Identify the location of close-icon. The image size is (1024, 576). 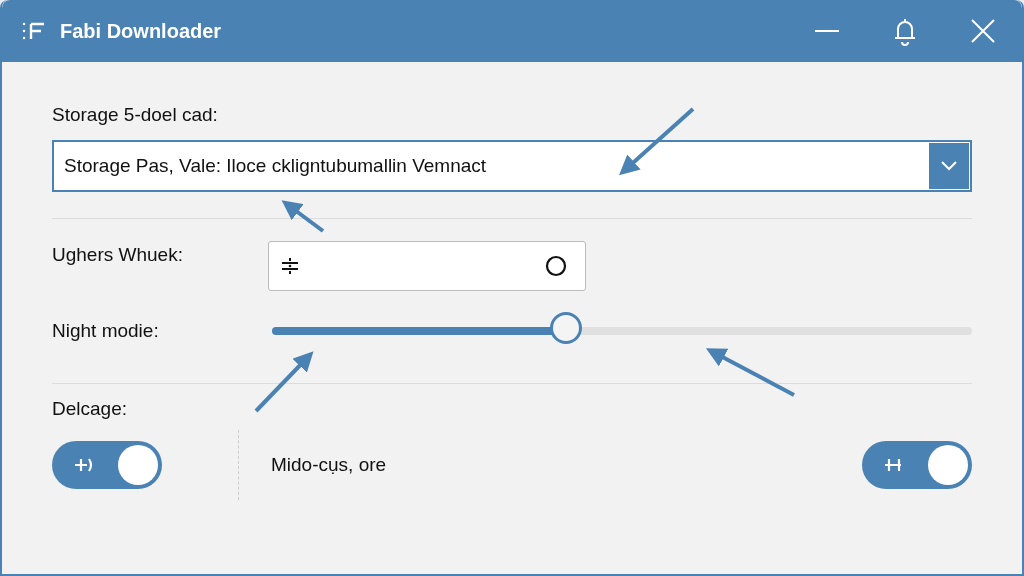
(983, 31).